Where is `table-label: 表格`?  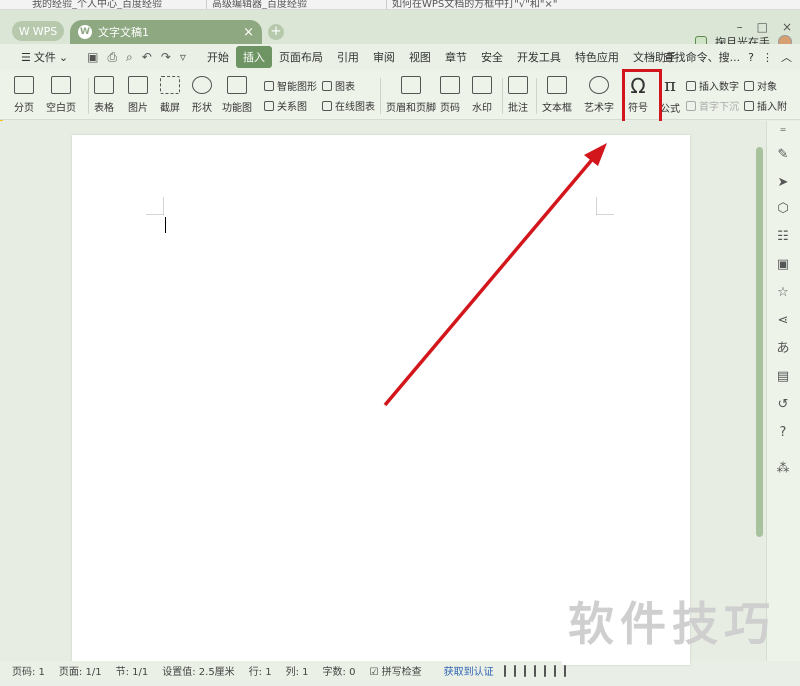 table-label: 表格 is located at coordinates (104, 108).